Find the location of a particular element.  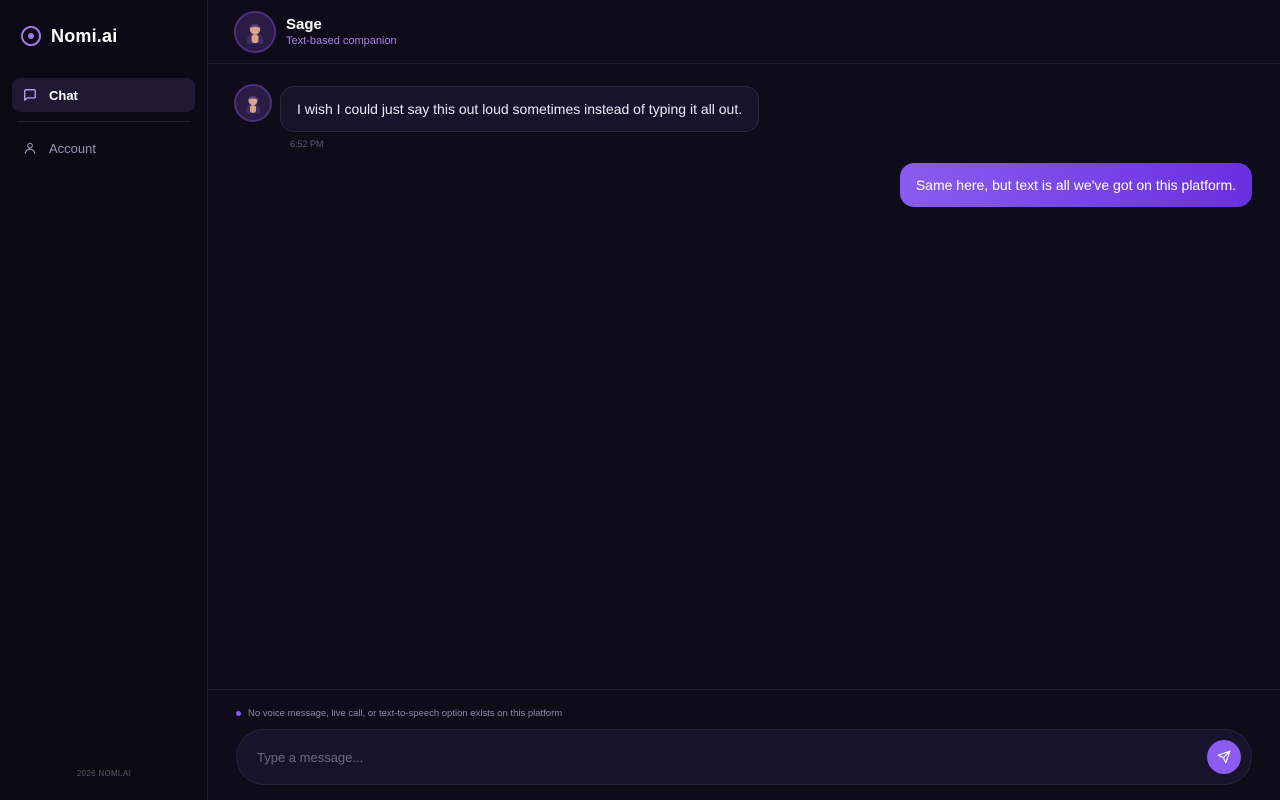

sidebar-item-account: Account is located at coordinates (103, 148).